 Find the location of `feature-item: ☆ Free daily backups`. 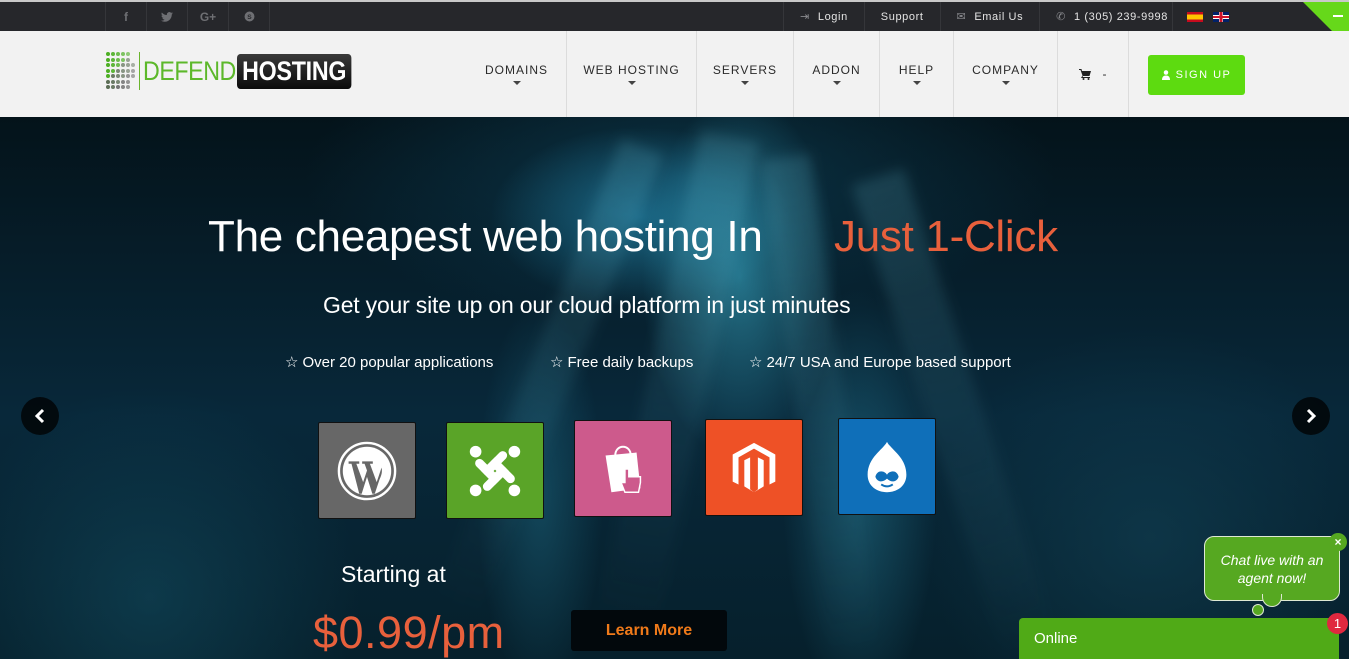

feature-item: ☆ Free daily backups is located at coordinates (621, 362).